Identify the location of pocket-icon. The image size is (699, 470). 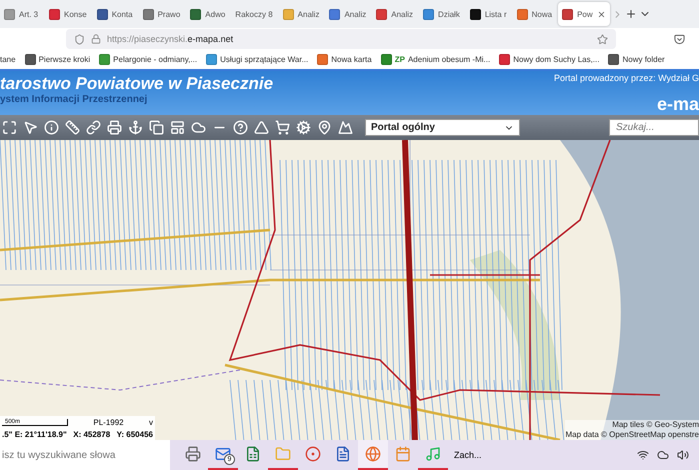
(679, 39).